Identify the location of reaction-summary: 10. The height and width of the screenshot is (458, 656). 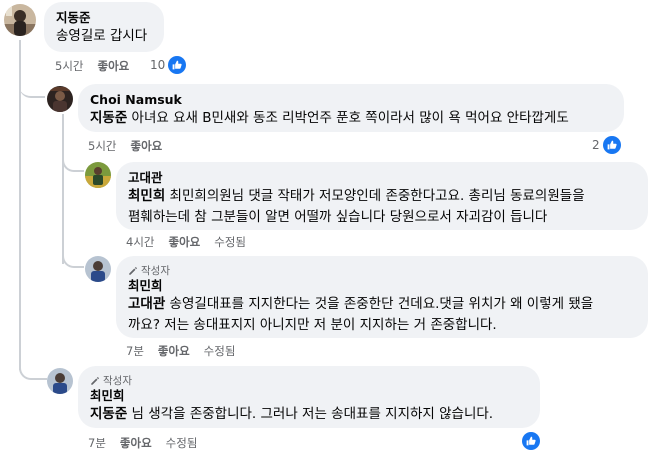
(168, 65).